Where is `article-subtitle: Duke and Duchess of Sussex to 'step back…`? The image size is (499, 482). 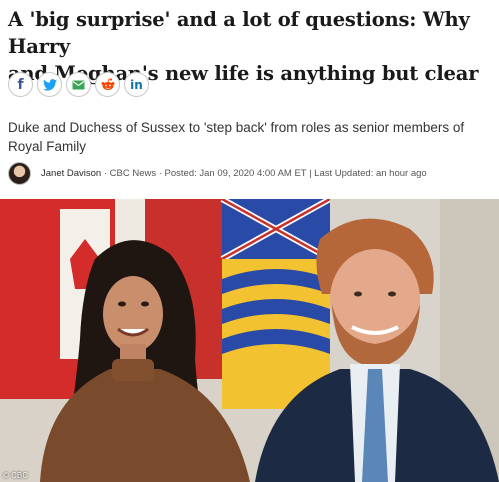 article-subtitle: Duke and Duchess of Sussex to 'step back… is located at coordinates (236, 137).